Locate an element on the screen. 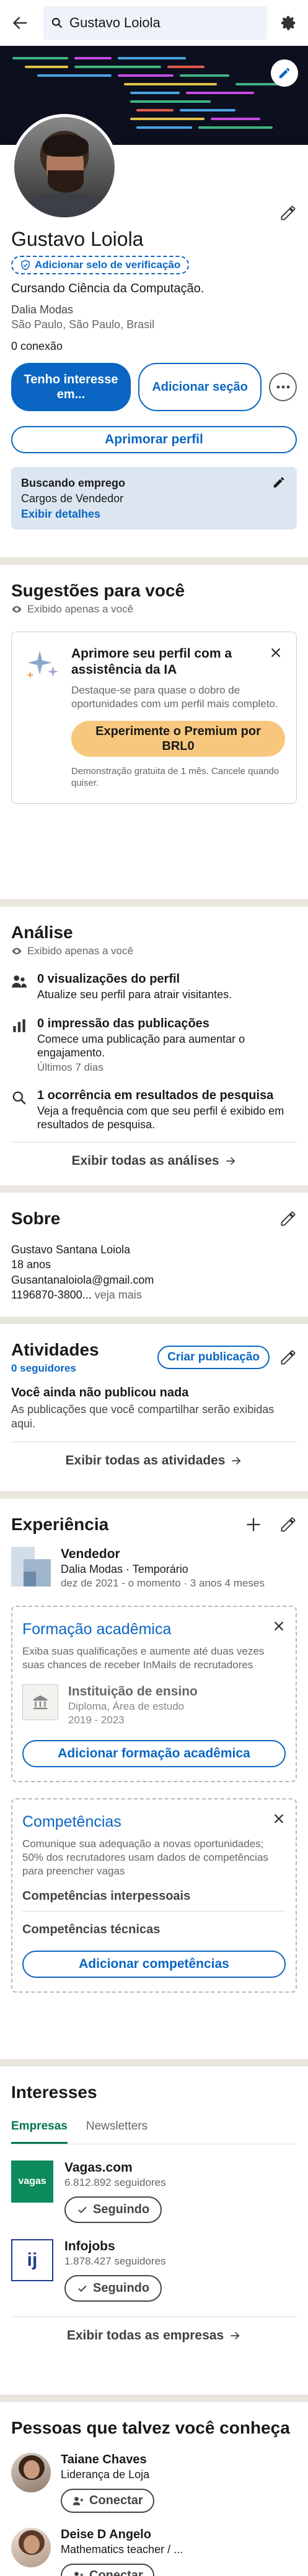 The image size is (308, 2576). tab-newsletters: Newsletters is located at coordinates (116, 2128).